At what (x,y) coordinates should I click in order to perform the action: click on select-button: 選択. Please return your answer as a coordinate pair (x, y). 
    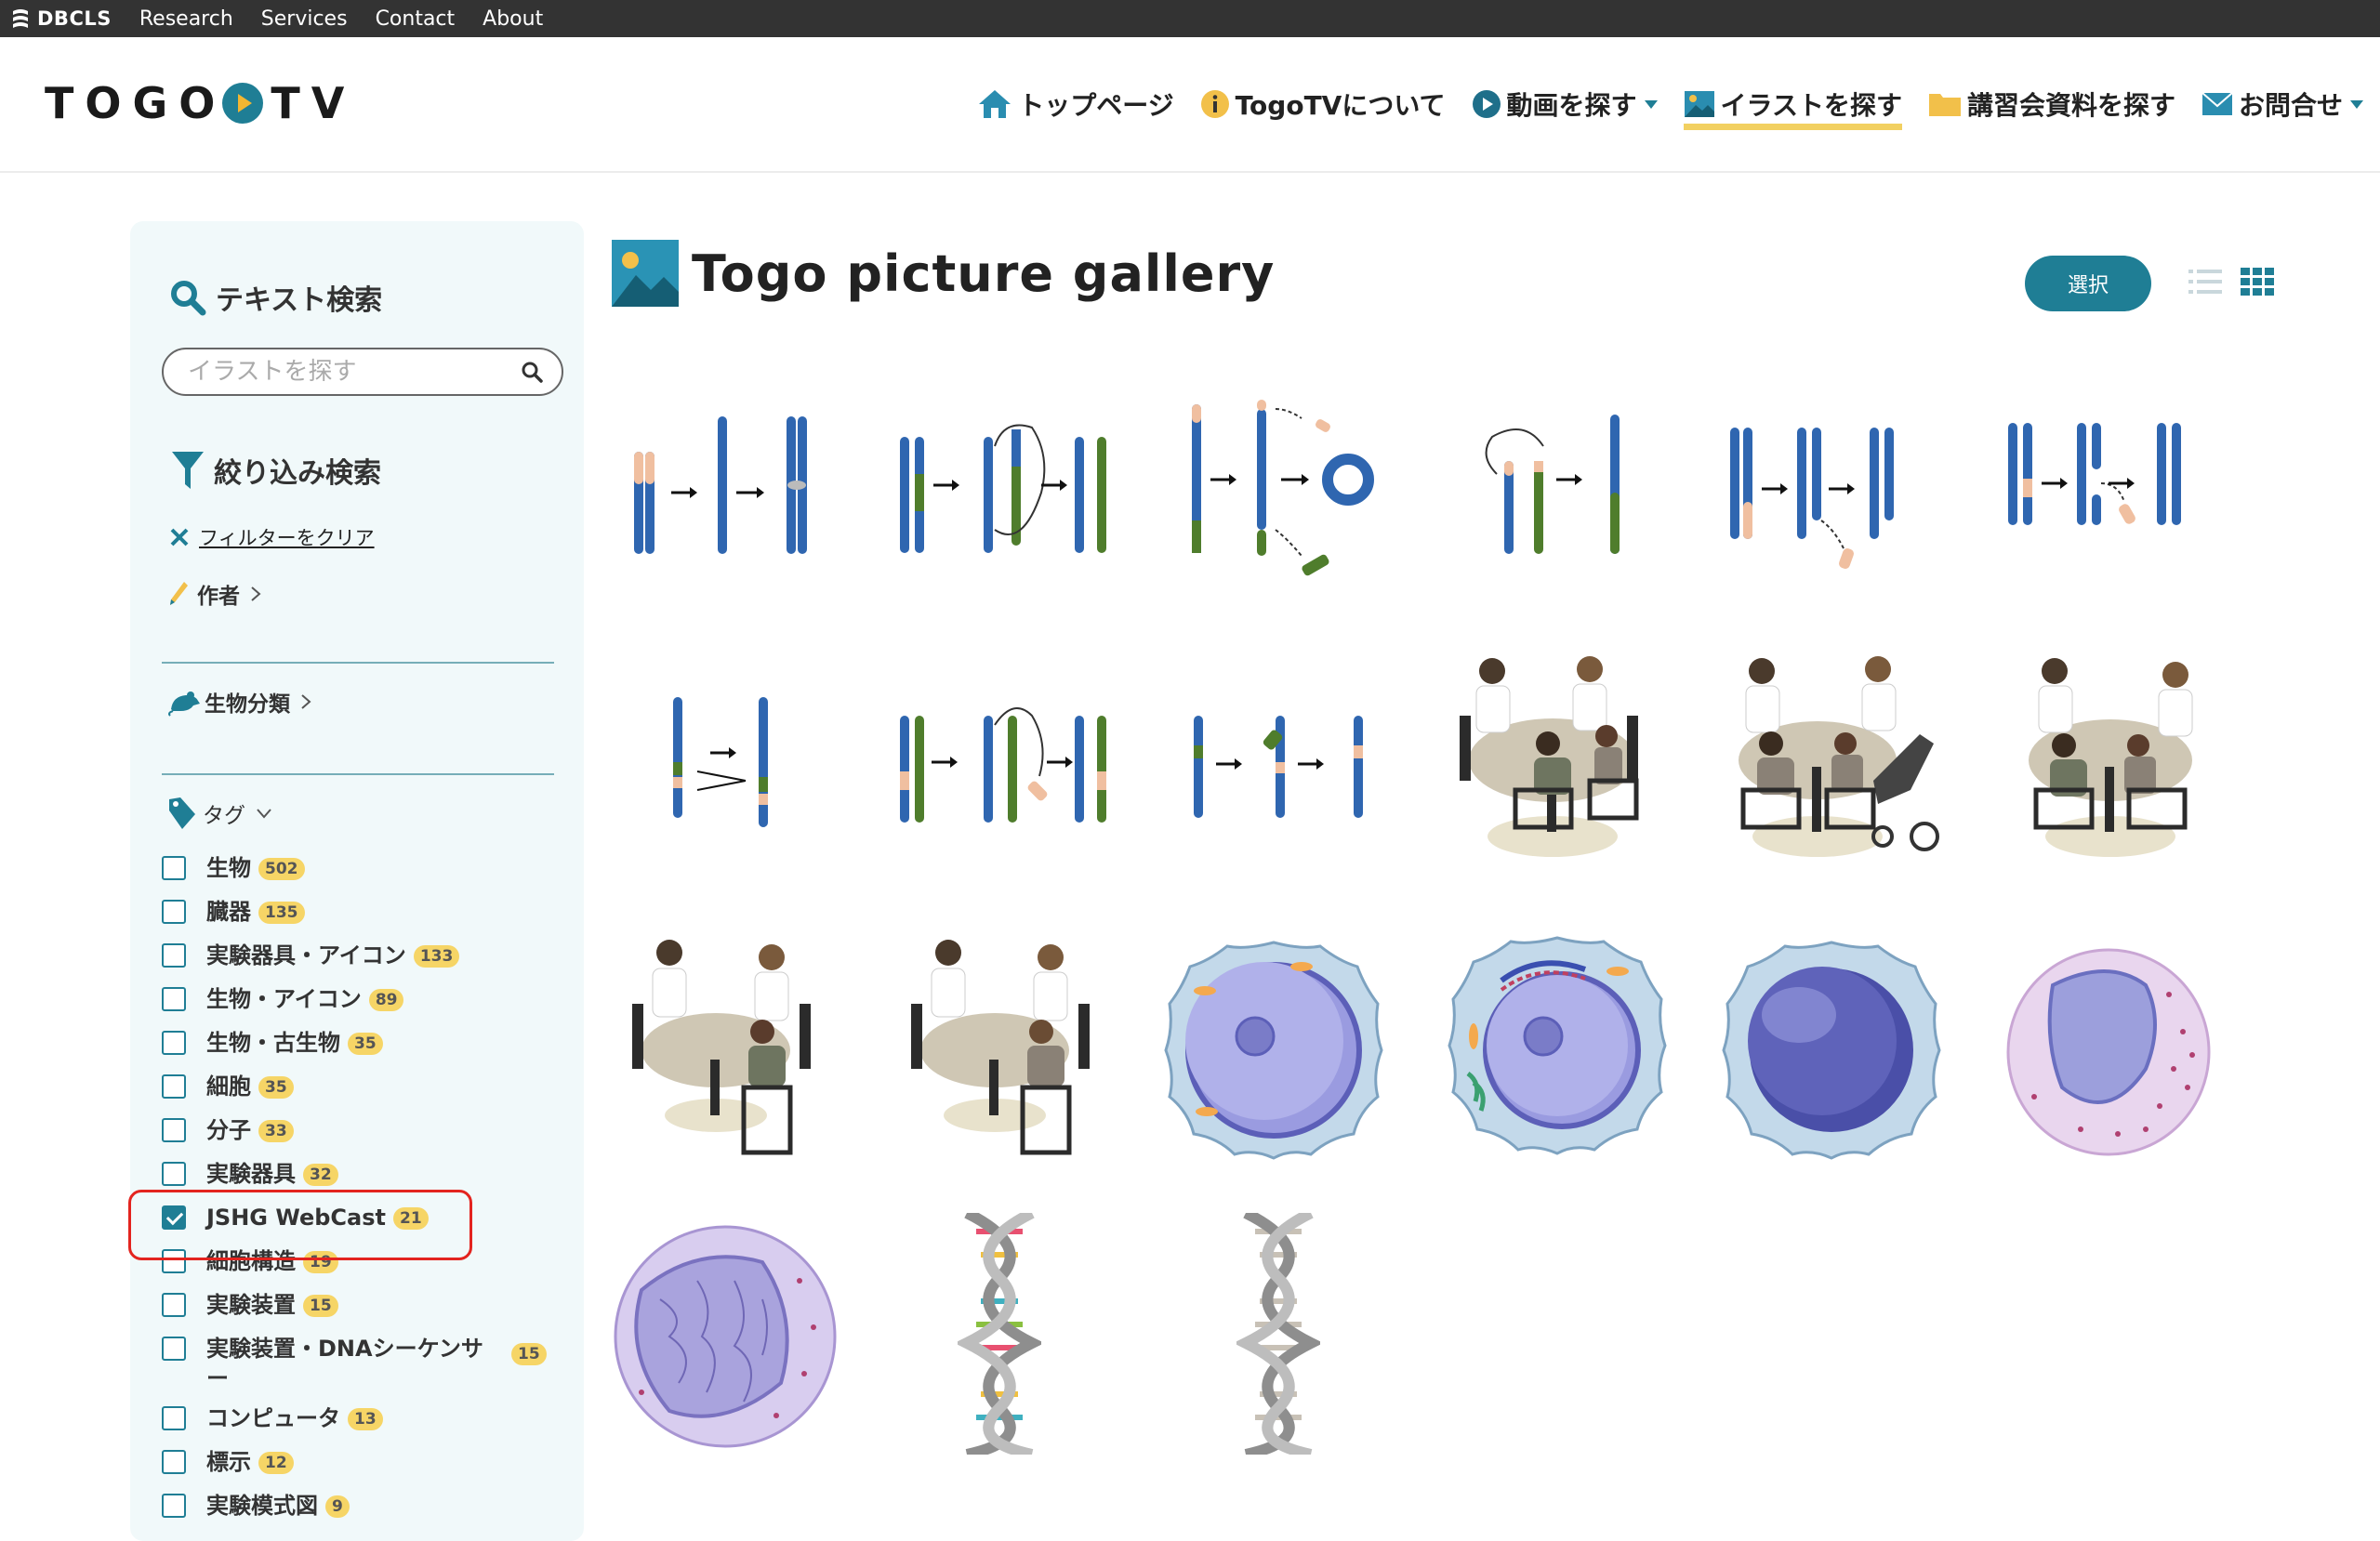
    Looking at the image, I should click on (2088, 283).